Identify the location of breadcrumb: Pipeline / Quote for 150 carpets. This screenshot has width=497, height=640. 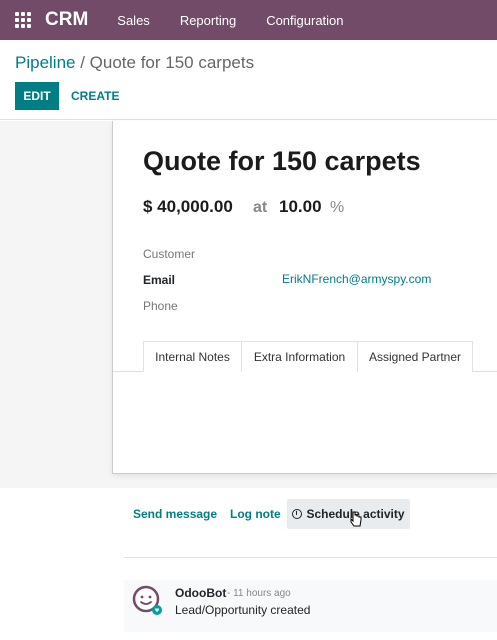
(134, 63).